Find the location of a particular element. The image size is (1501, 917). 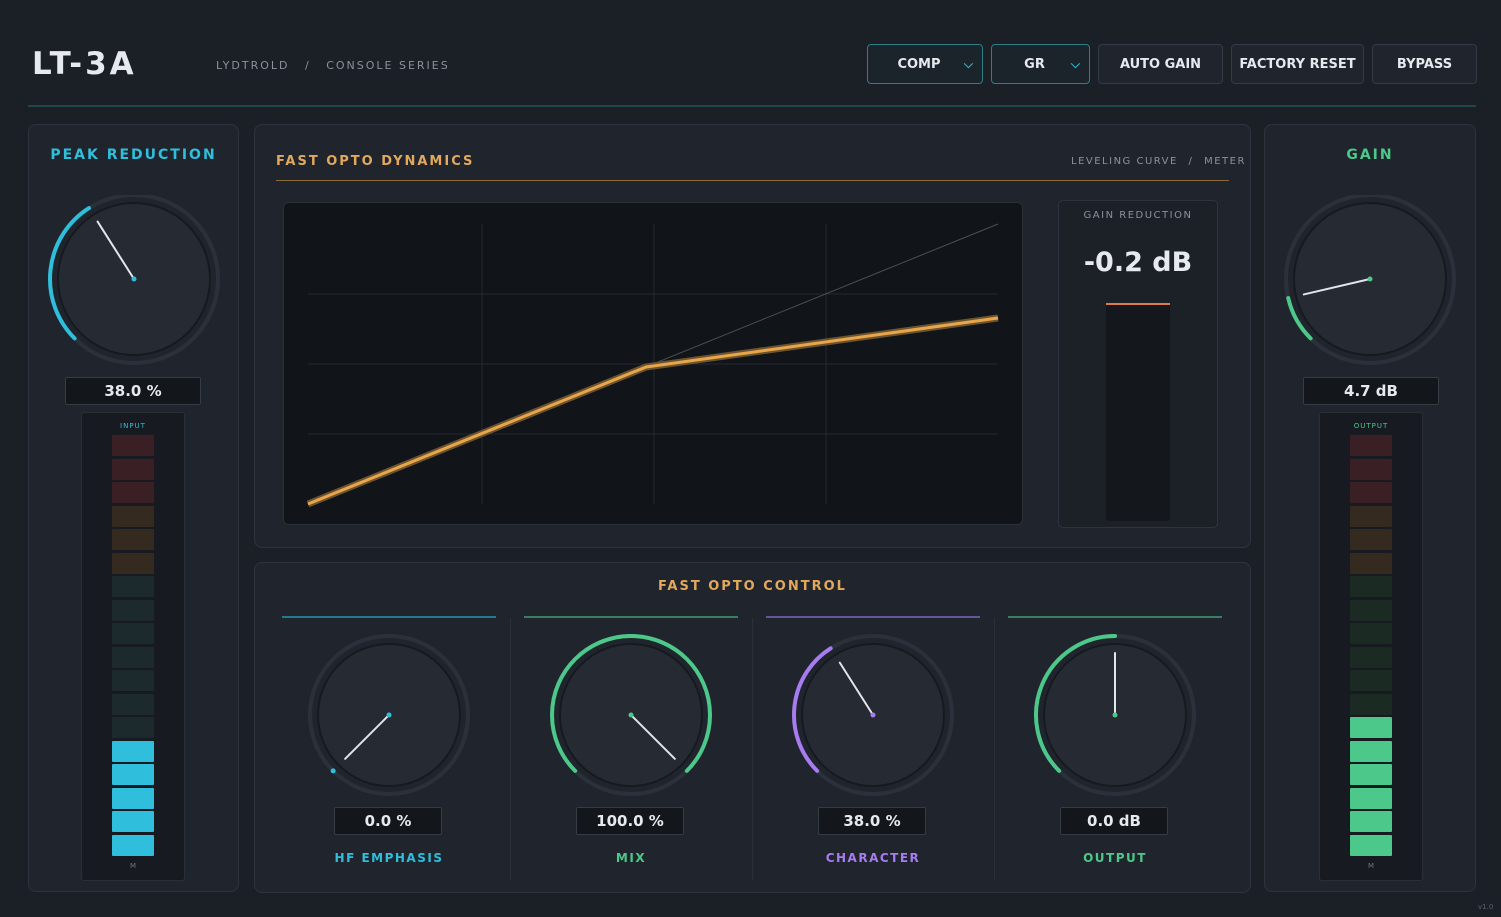

auto-gain-button: AUTO GAIN is located at coordinates (1160, 64).